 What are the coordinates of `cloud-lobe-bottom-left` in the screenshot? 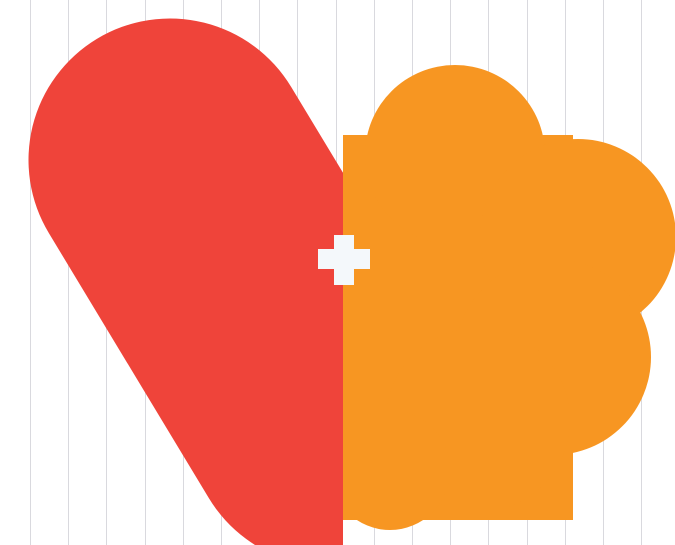 It's located at (390, 470).